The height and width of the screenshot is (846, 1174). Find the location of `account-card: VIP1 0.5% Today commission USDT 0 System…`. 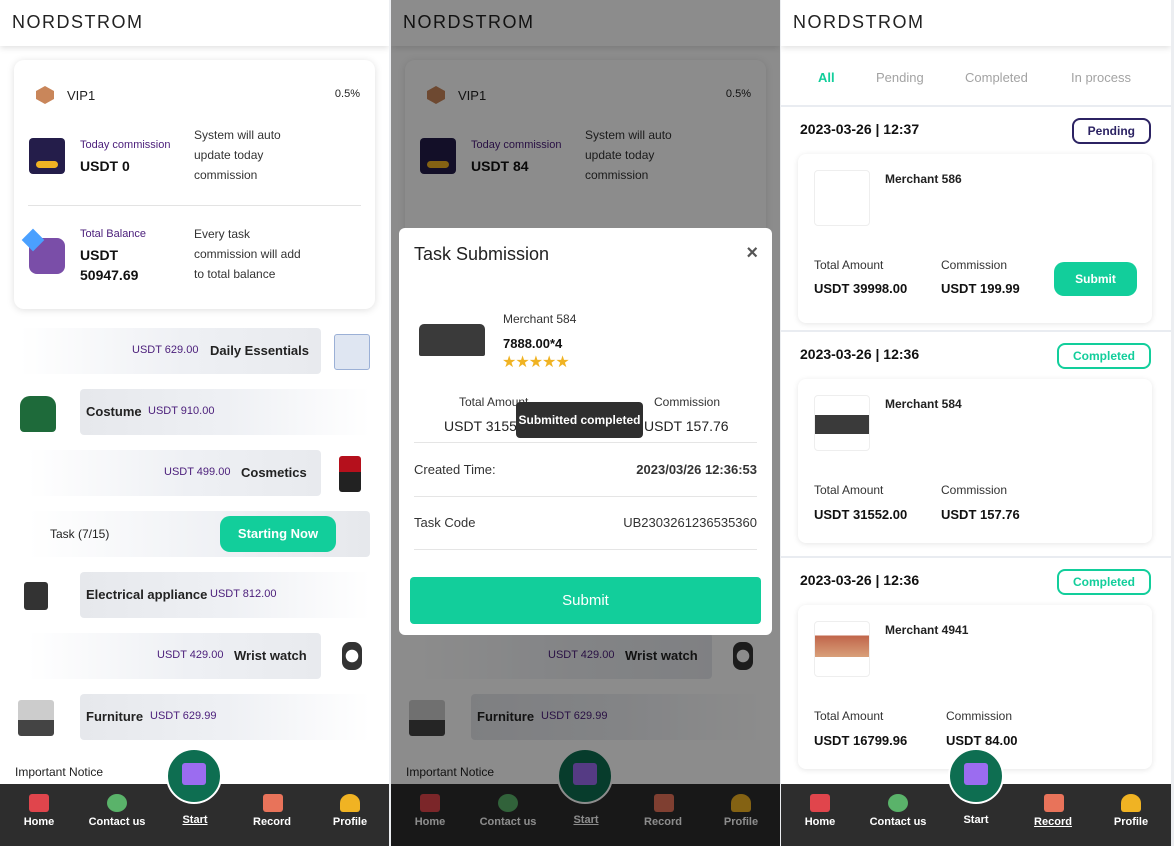

account-card: VIP1 0.5% Today commission USDT 0 System… is located at coordinates (194, 184).